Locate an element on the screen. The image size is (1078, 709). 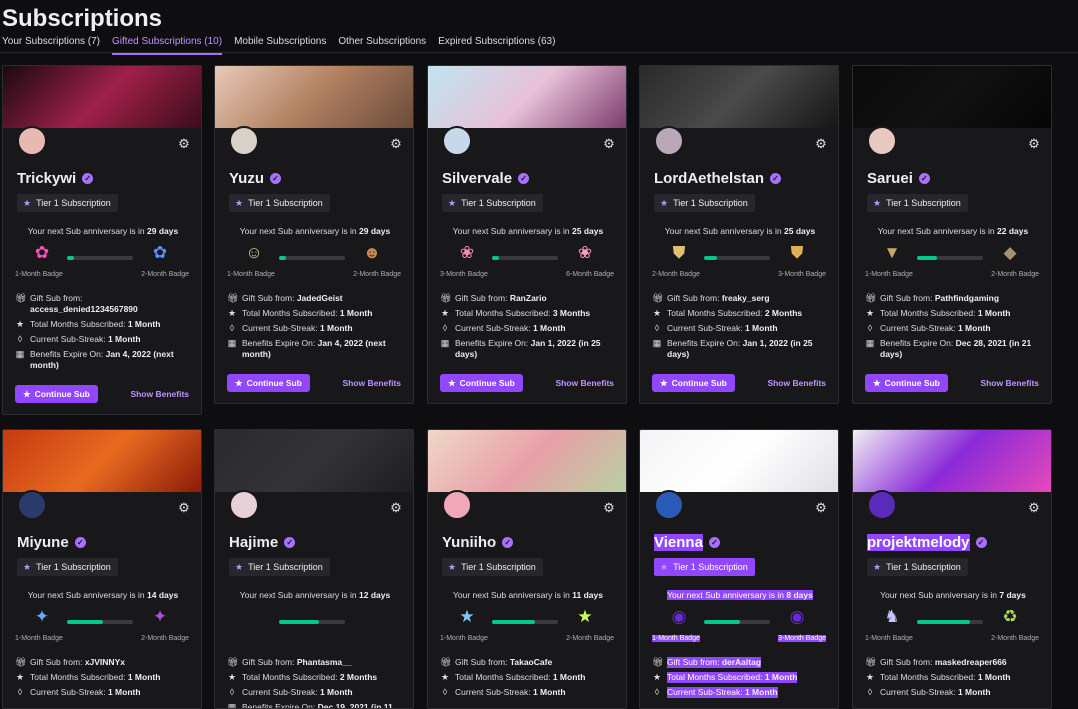
expire-label: Benefits Expire On: is located at coordinates (492, 343).